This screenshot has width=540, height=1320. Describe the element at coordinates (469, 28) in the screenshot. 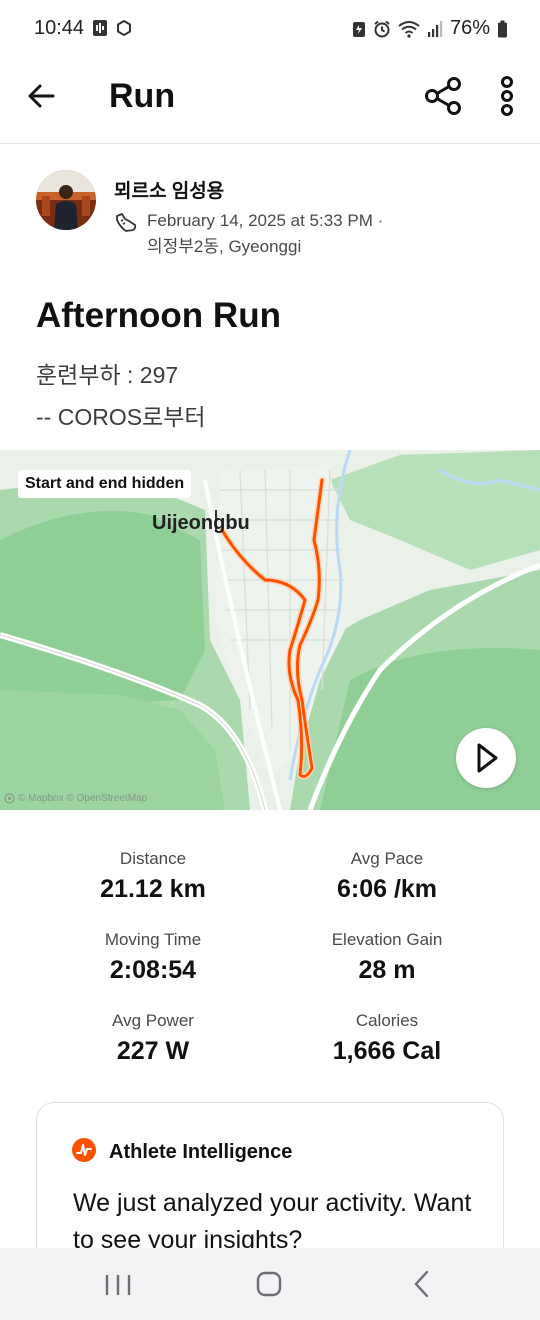

I see `battery-percent: 76%` at that location.